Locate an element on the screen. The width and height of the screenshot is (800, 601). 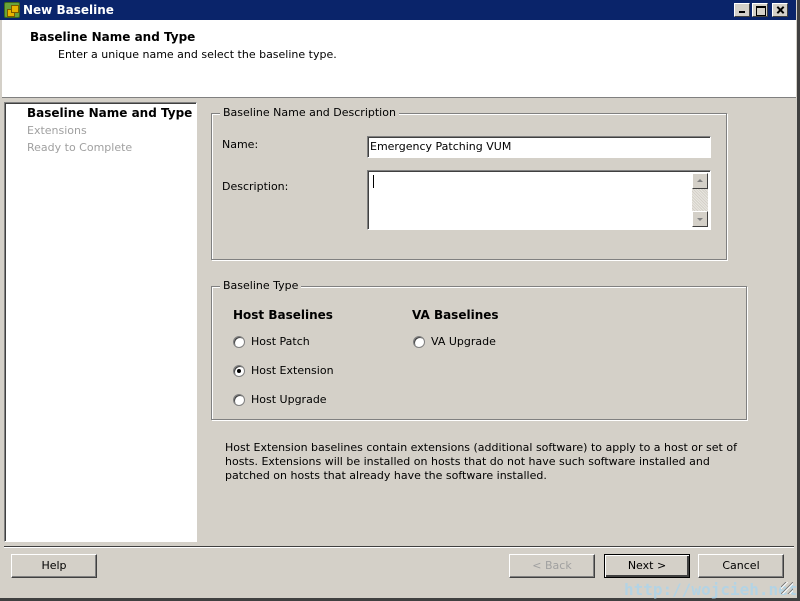
scroll-up-icon is located at coordinates (700, 181).